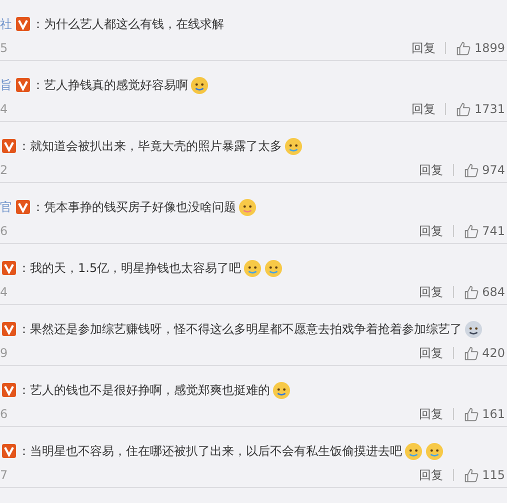 The width and height of the screenshot is (507, 503). Describe the element at coordinates (4, 48) in the screenshot. I see `comment-time: 5` at that location.